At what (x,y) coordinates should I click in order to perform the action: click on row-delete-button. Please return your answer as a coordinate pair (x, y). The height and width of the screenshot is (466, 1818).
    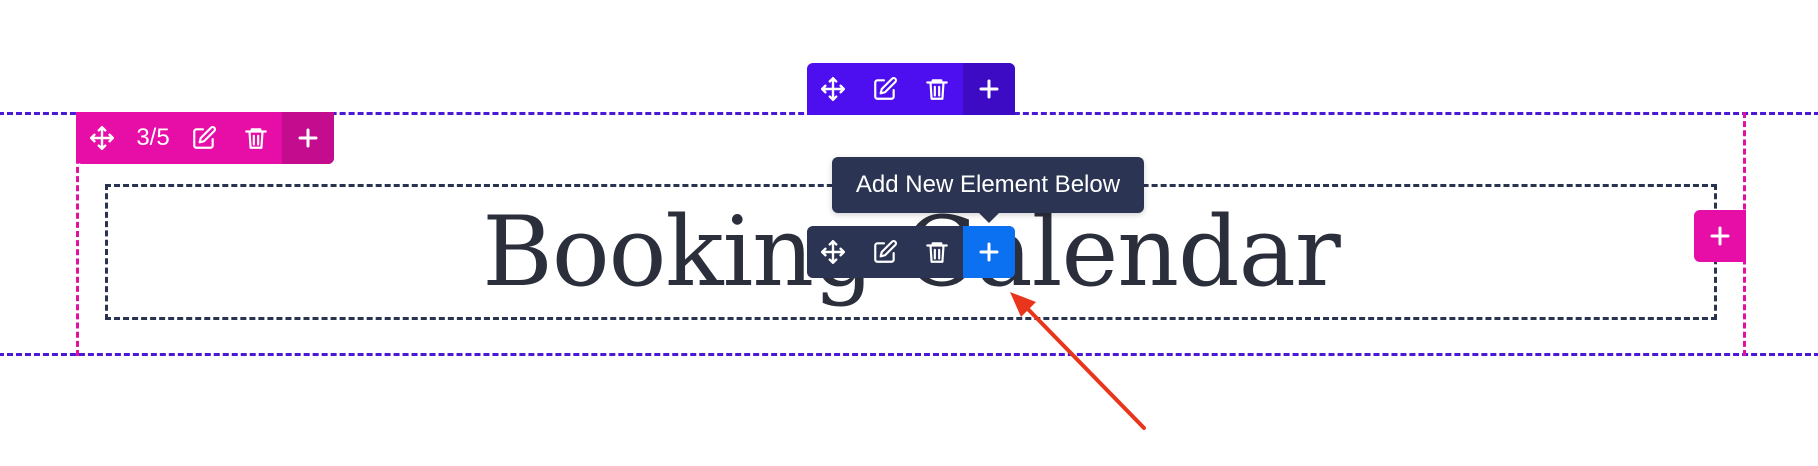
    Looking at the image, I should click on (256, 138).